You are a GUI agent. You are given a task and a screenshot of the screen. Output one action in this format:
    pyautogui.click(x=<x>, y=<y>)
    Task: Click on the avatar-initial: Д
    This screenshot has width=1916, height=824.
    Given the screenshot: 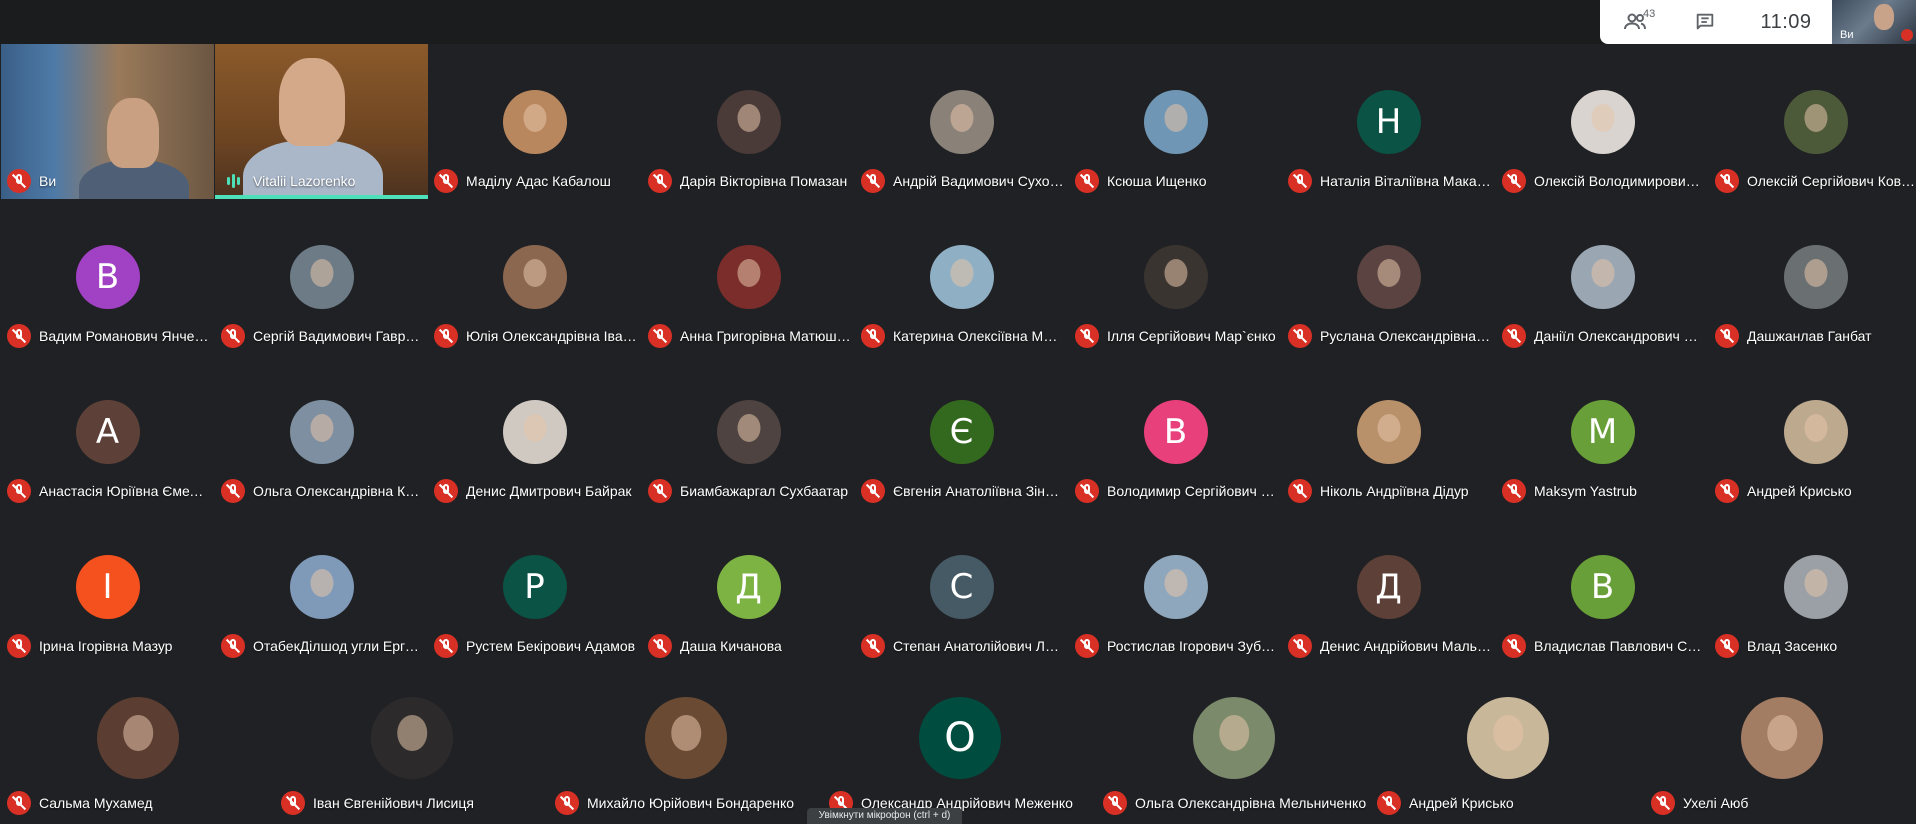 What is the action you would take?
    pyautogui.click(x=1388, y=587)
    